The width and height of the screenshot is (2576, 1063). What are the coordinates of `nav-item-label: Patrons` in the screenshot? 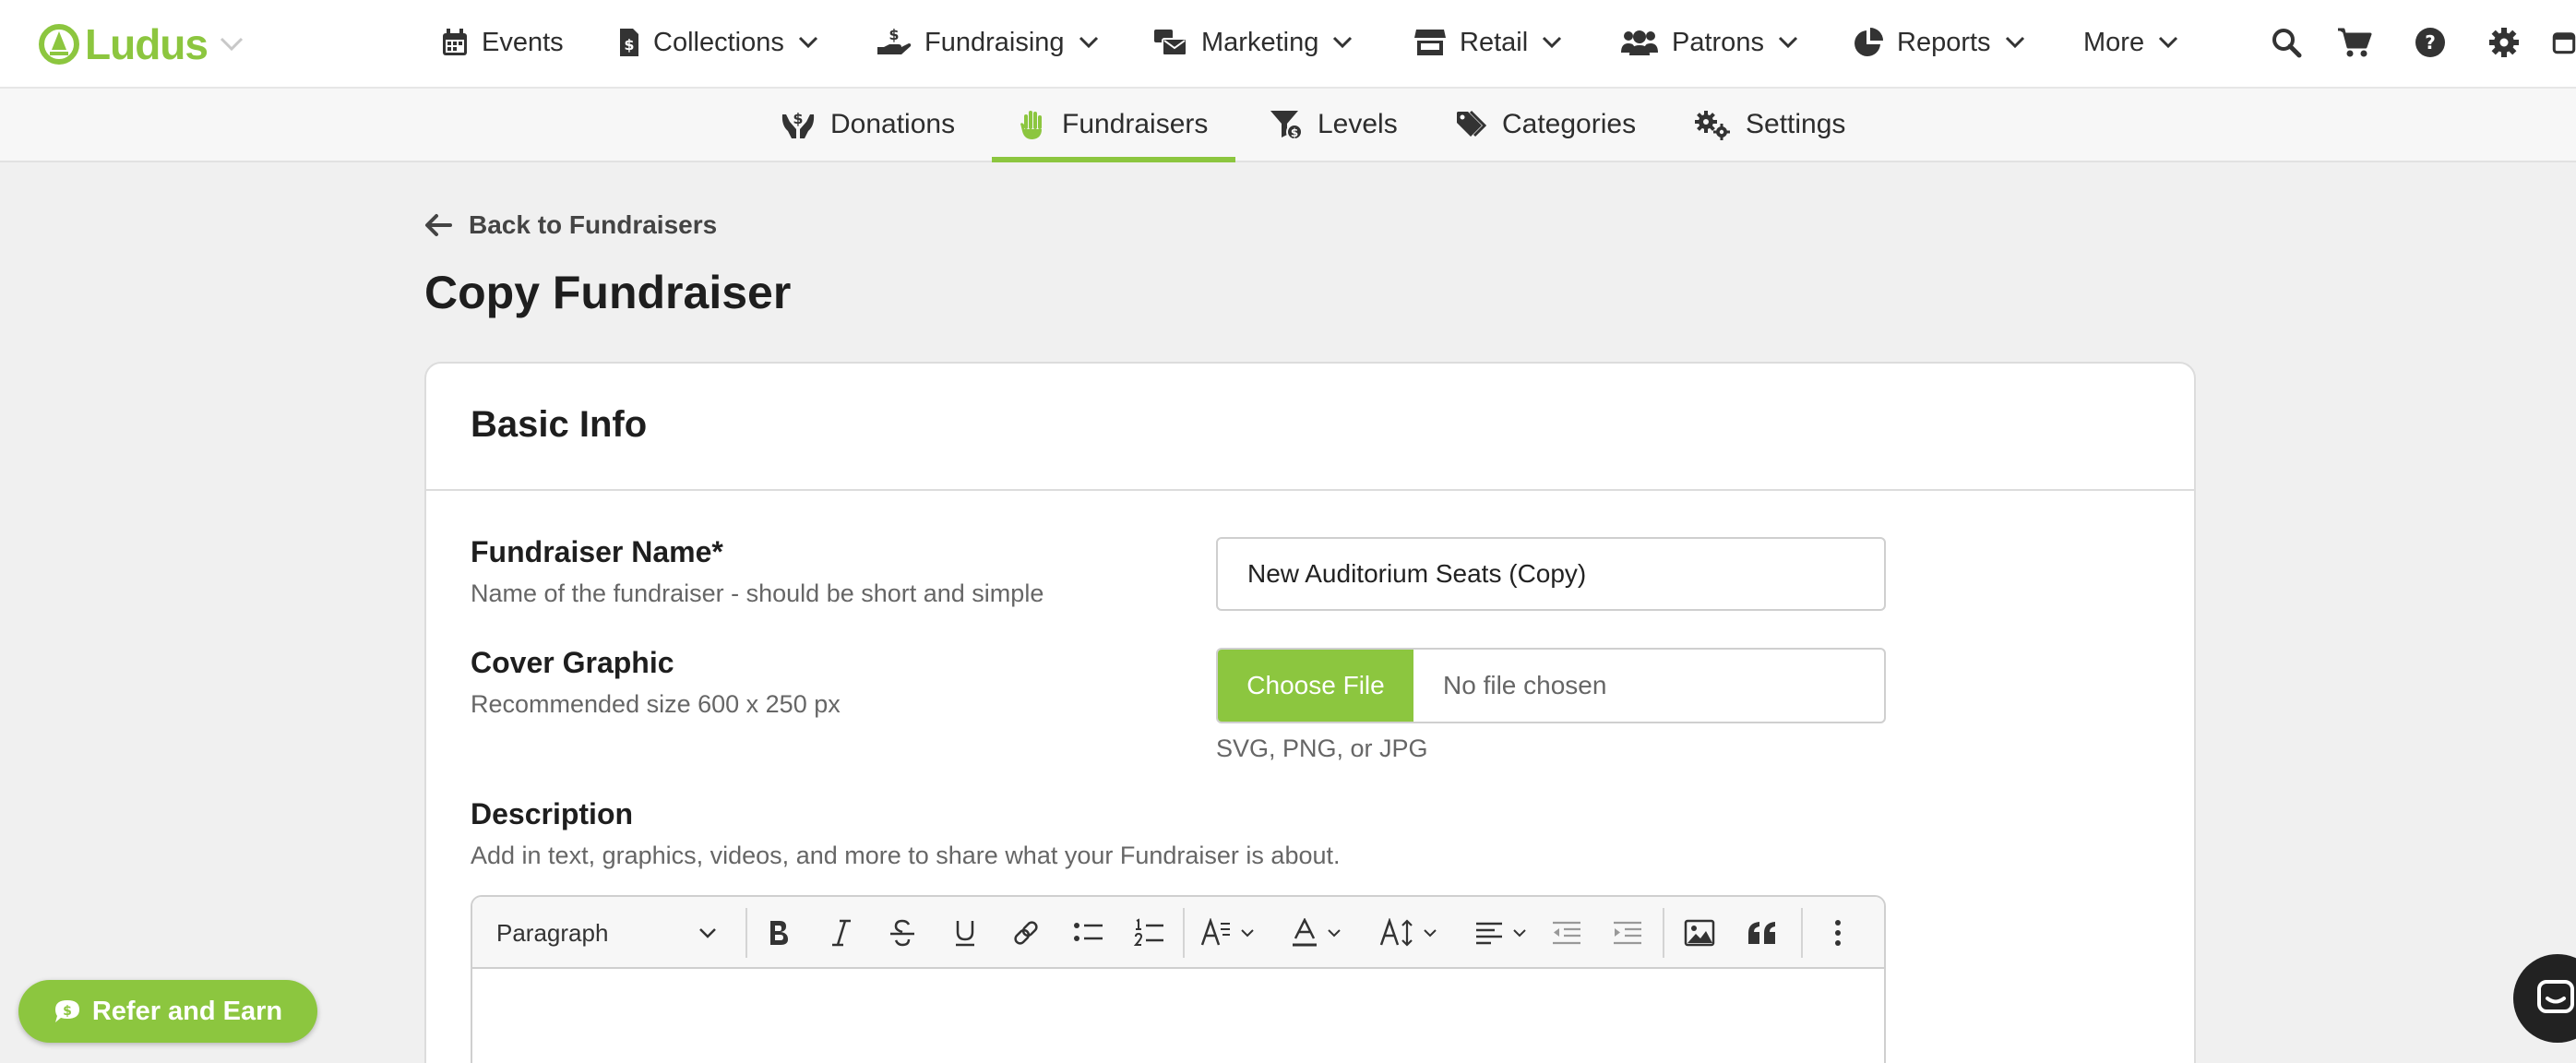 It's located at (1718, 42).